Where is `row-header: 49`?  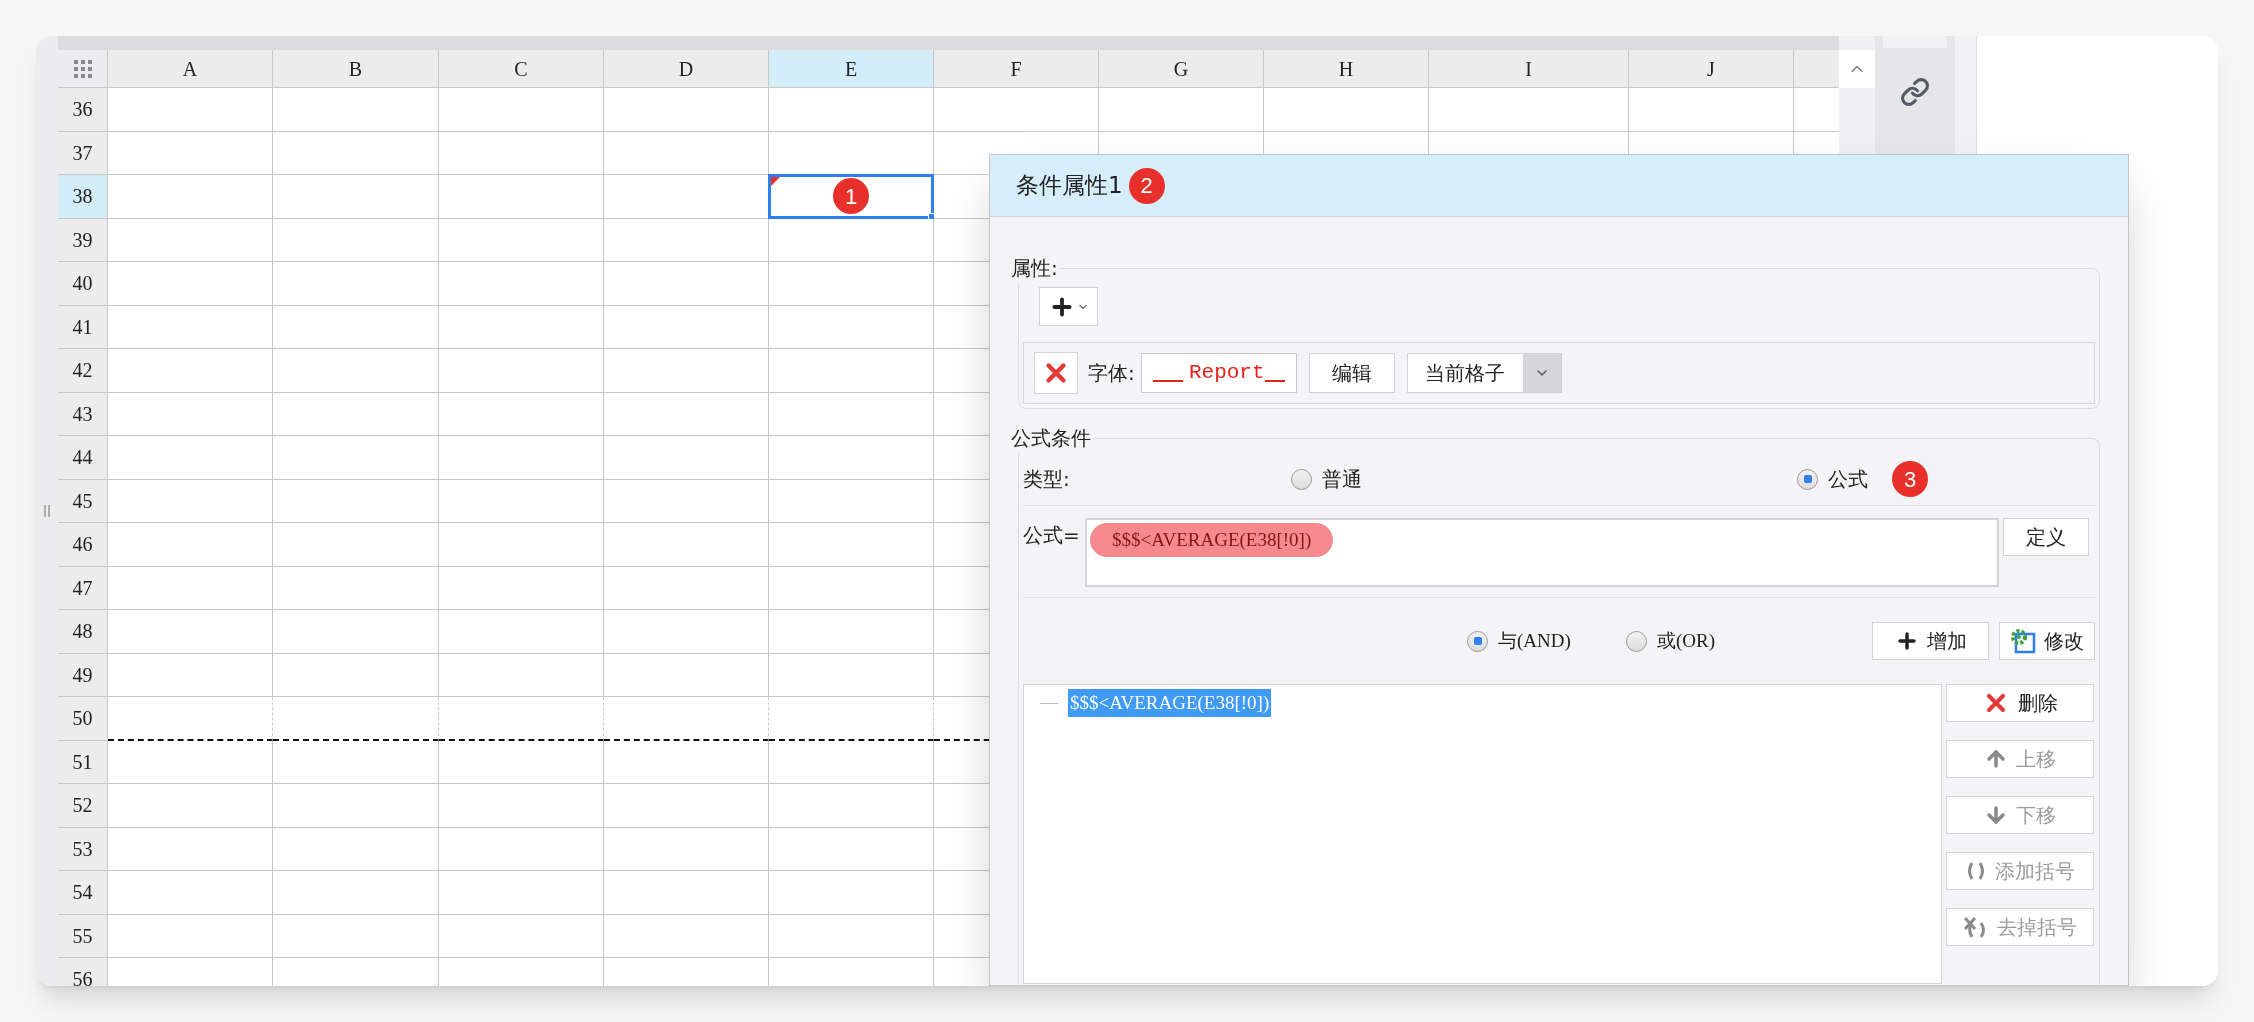 row-header: 49 is located at coordinates (83, 675).